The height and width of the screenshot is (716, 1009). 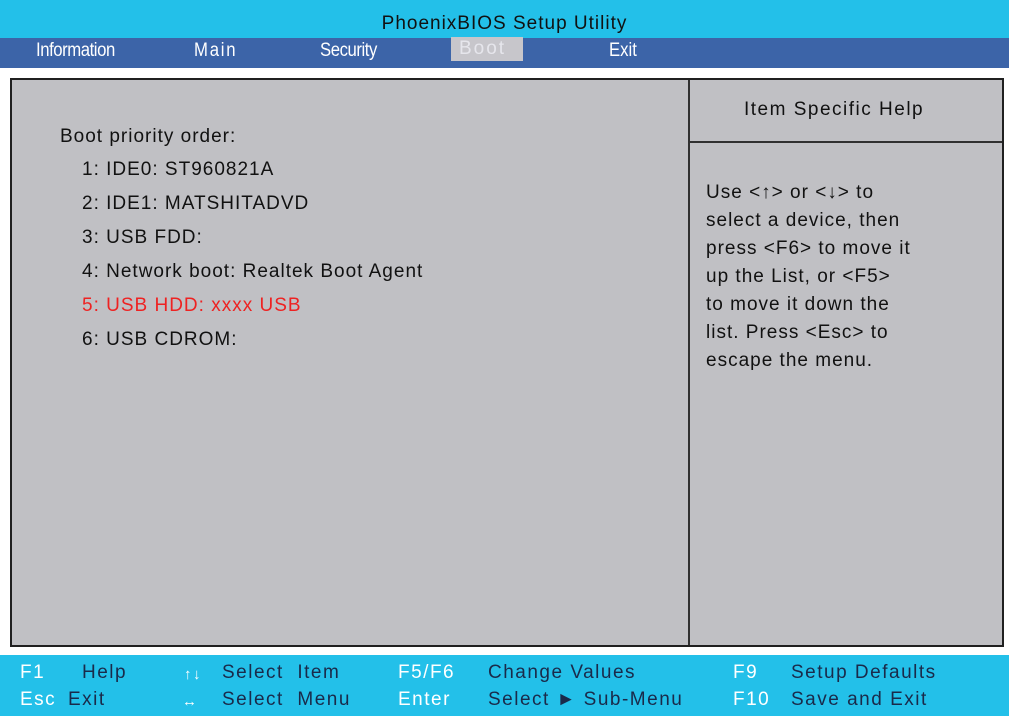 I want to click on panel-divider, so click(x=689, y=362).